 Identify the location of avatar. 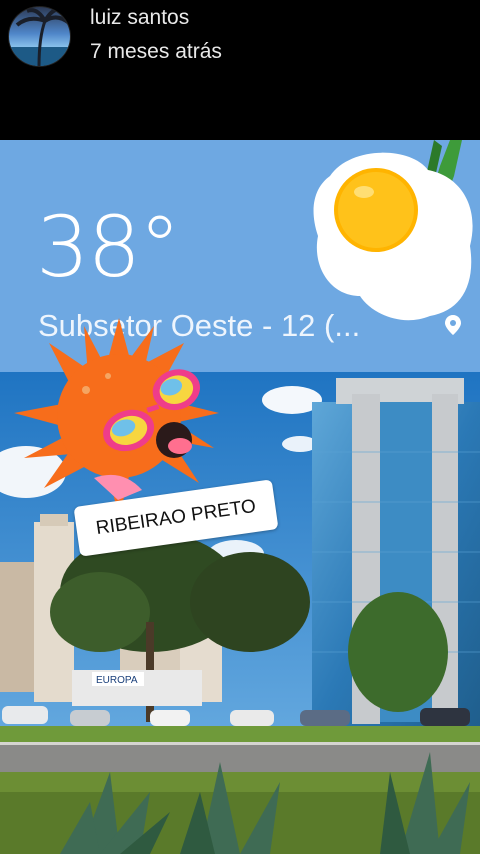
(39, 36).